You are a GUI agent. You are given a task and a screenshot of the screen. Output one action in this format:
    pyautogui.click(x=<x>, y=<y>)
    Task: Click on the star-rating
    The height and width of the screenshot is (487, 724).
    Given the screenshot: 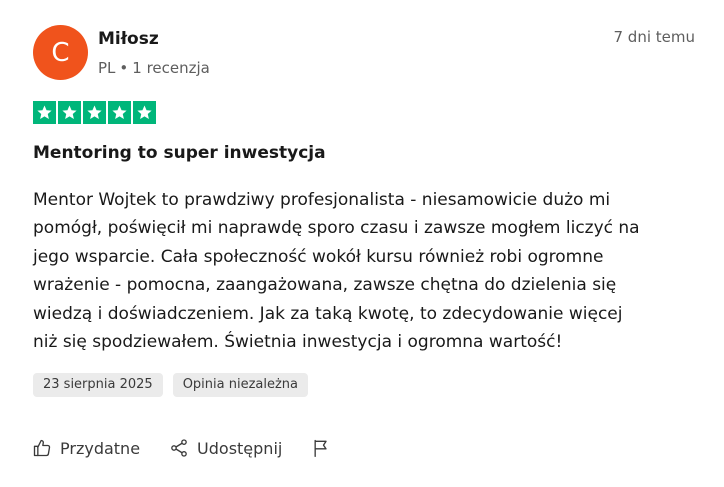 What is the action you would take?
    pyautogui.click(x=94, y=112)
    